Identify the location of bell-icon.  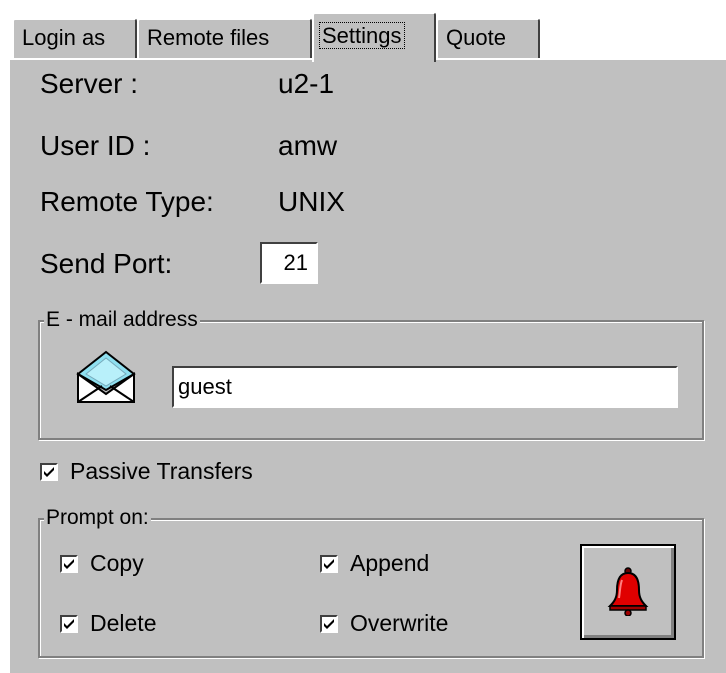
(628, 592).